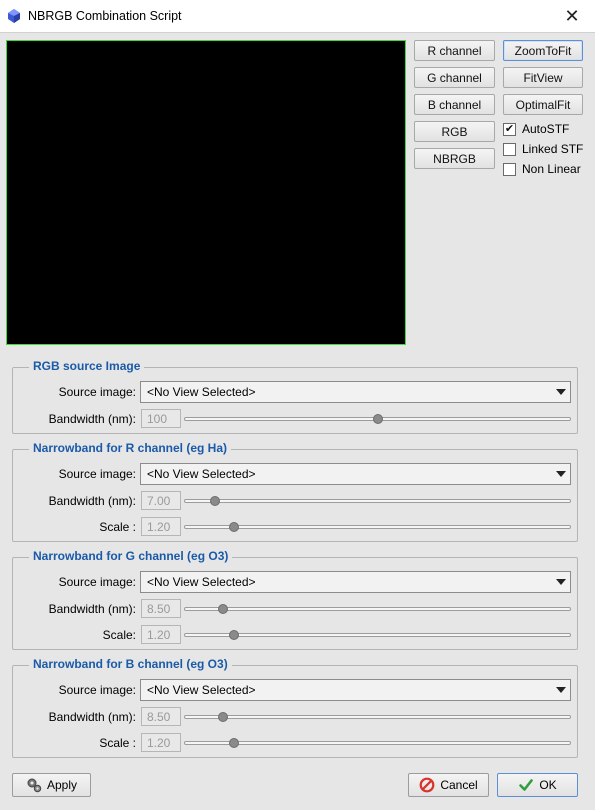  I want to click on nbrgb-button: NBRGB, so click(454, 158).